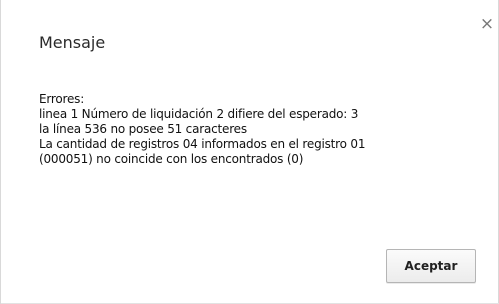 The image size is (499, 304). Describe the element at coordinates (62, 99) in the screenshot. I see `message-line: Errores:` at that location.